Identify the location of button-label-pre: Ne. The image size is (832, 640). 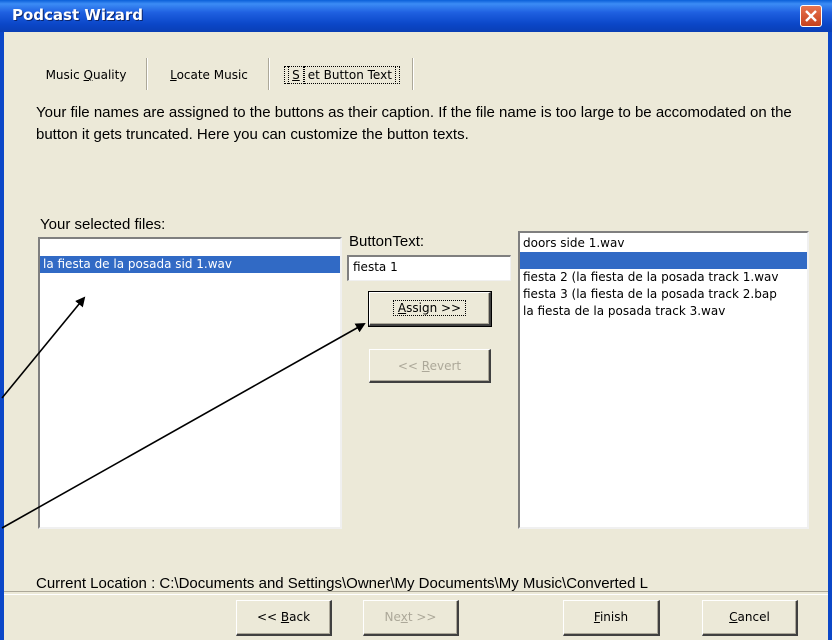
(392, 617).